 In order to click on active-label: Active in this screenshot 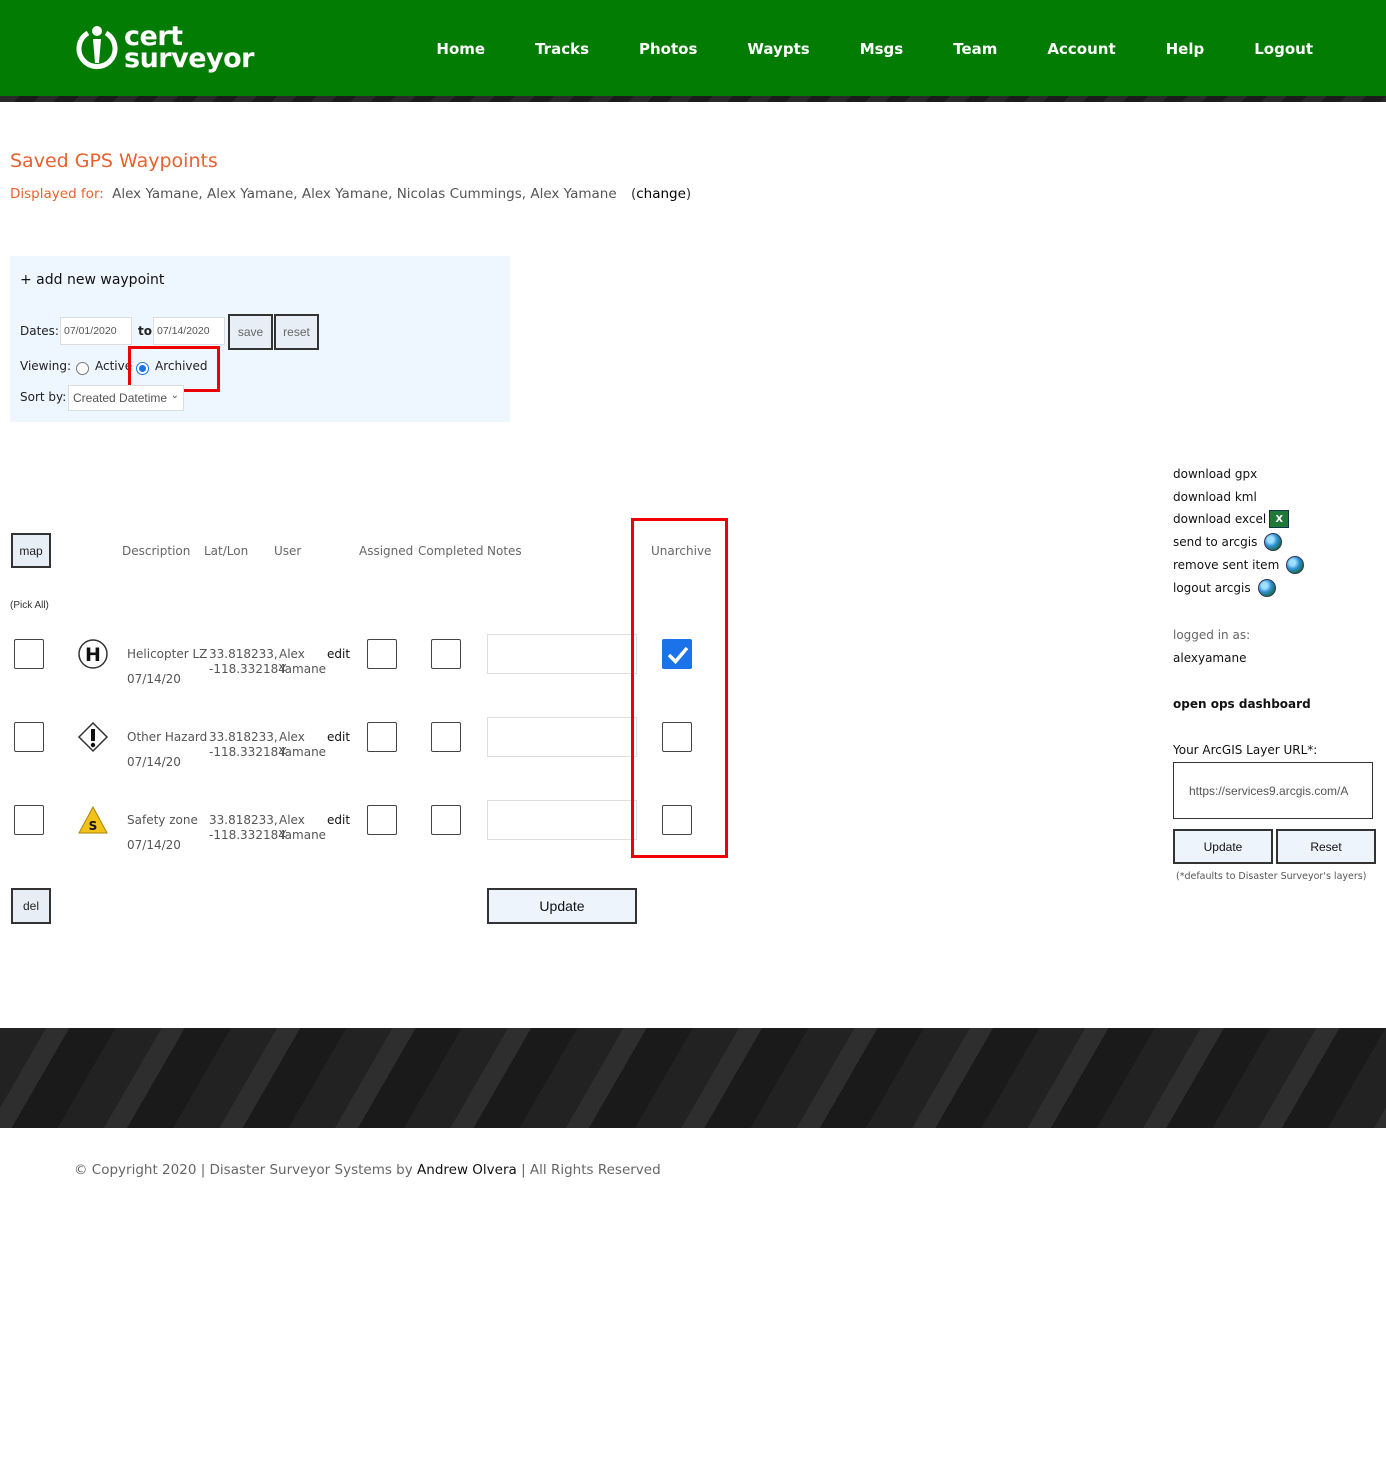, I will do `click(114, 366)`.